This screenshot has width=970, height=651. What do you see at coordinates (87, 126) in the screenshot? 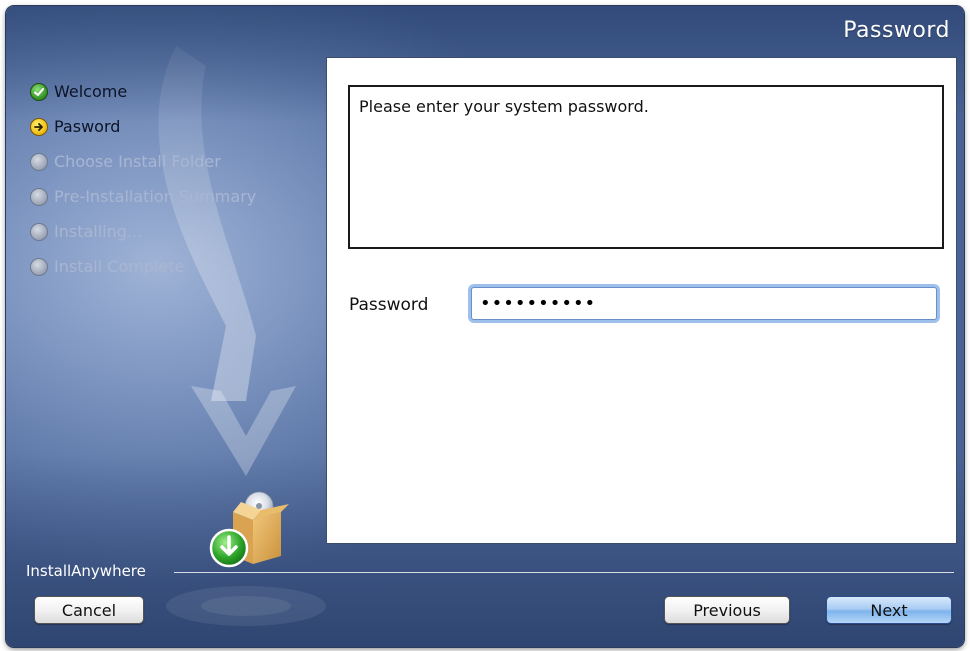
I see `step-label: Pasword` at bounding box center [87, 126].